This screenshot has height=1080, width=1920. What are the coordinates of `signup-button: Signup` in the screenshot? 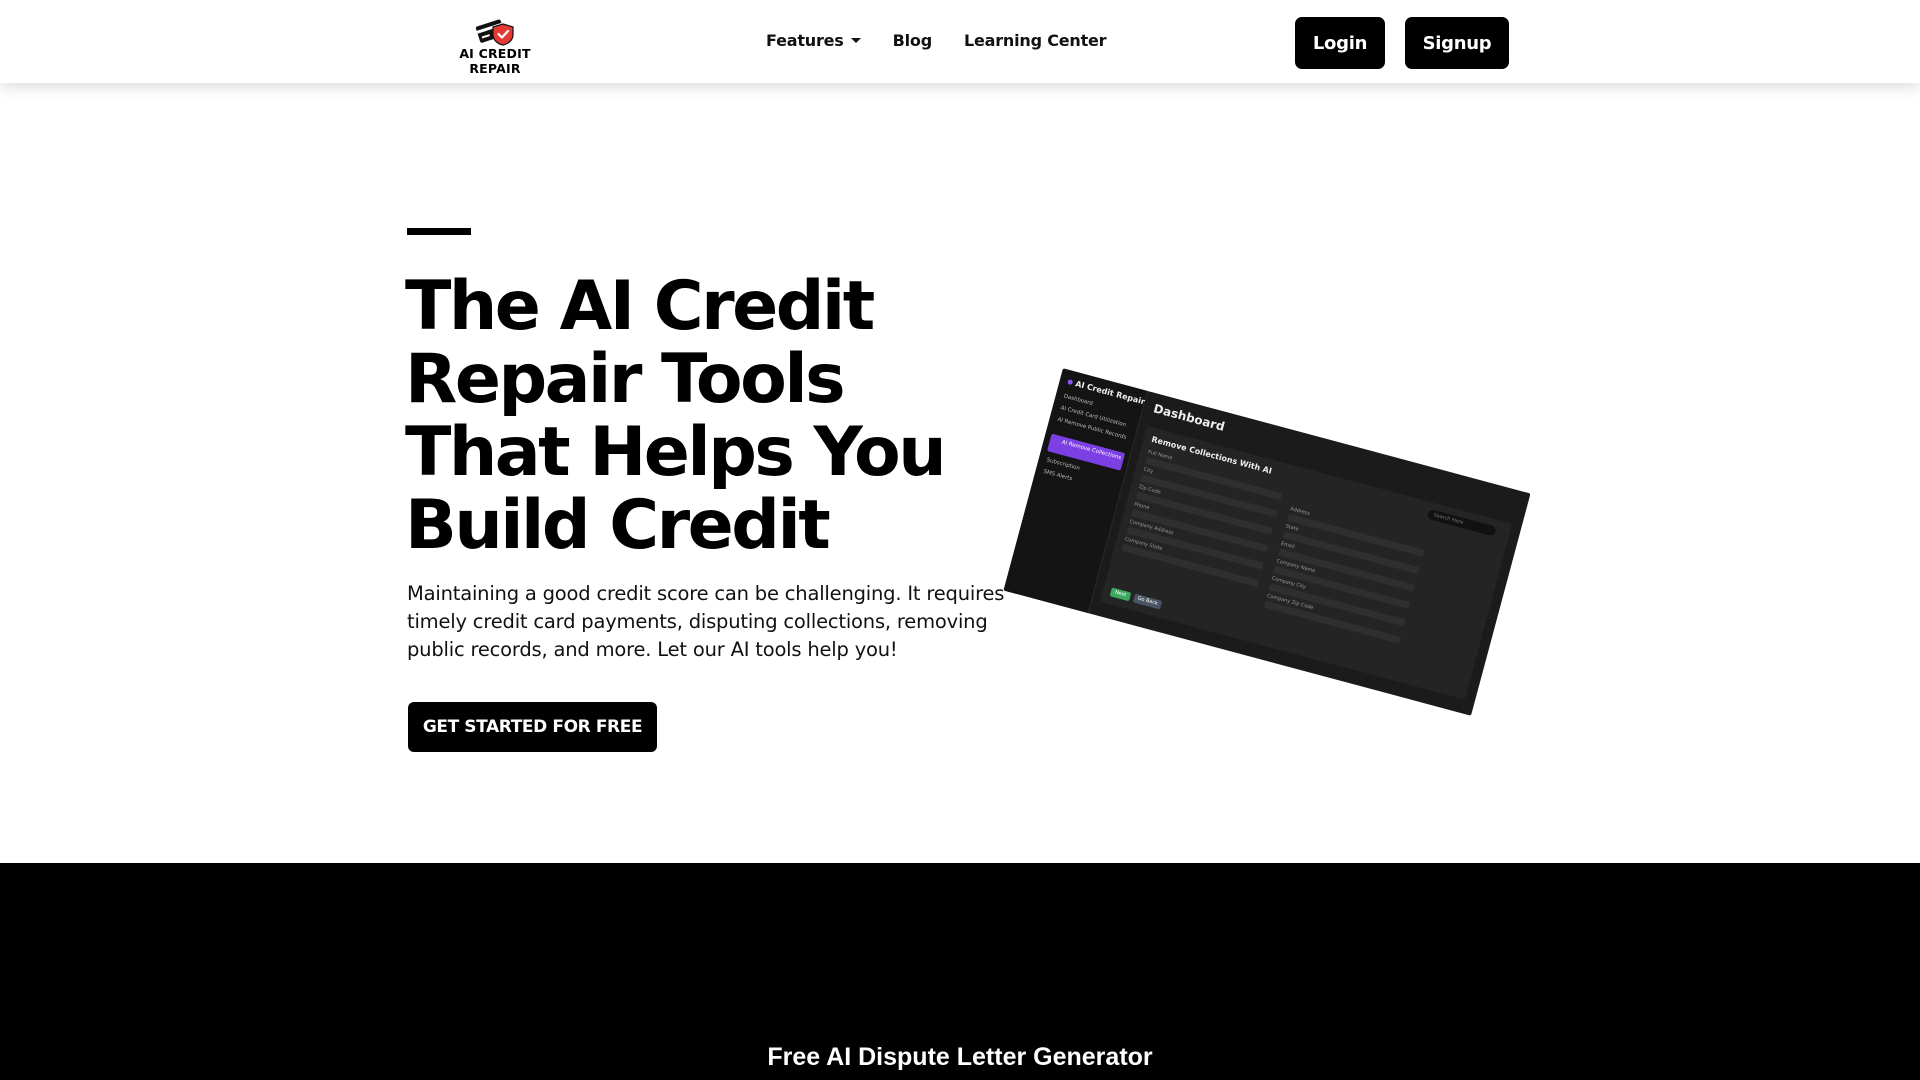 It's located at (1457, 43).